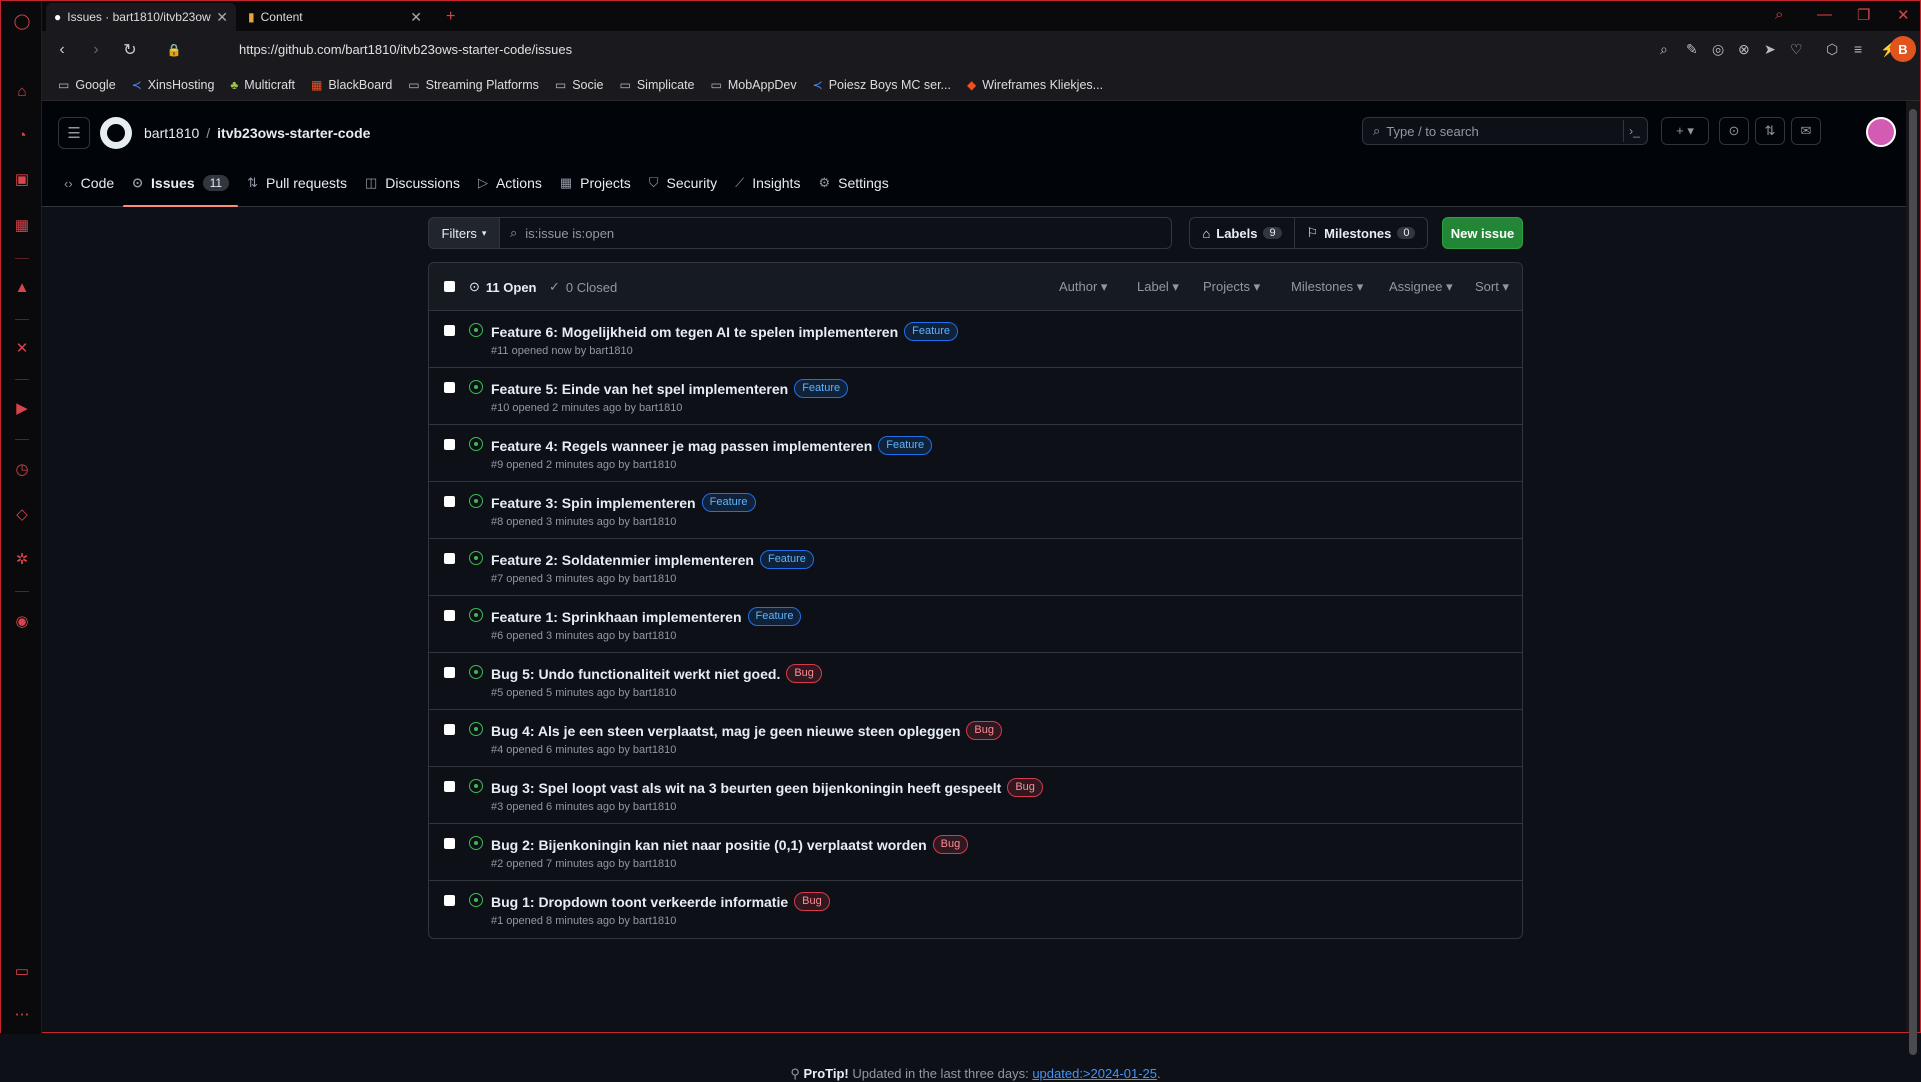  Describe the element at coordinates (1744, 49) in the screenshot. I see `block-icon: ⊗` at that location.